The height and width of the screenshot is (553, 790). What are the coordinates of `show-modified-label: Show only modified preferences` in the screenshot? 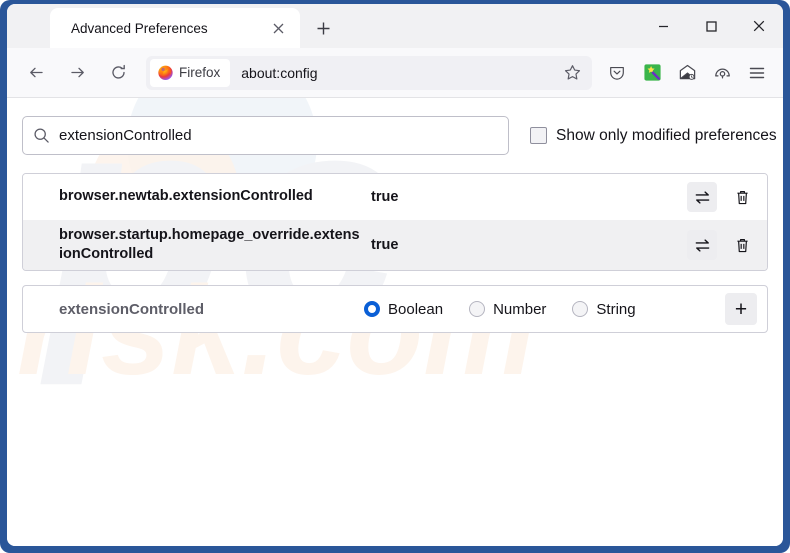 It's located at (666, 135).